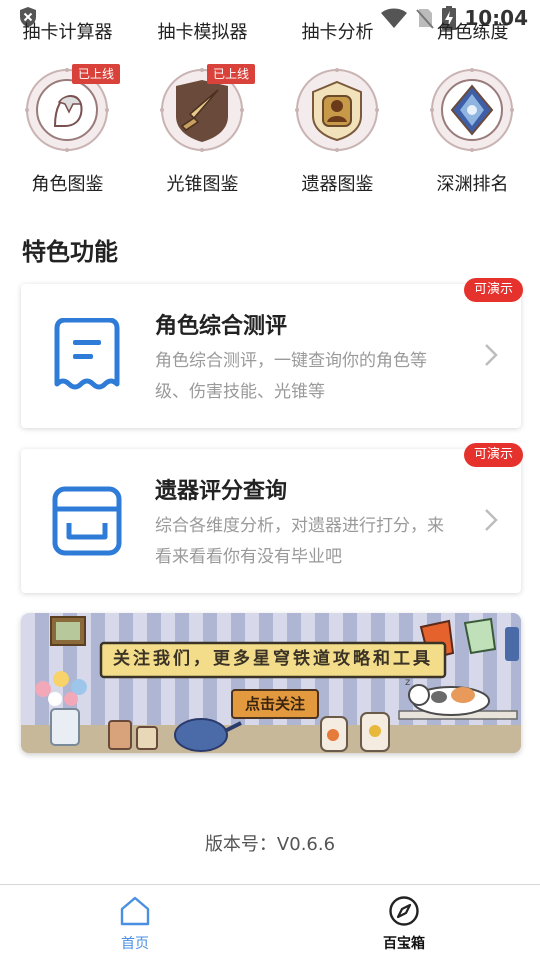 Image resolution: width=540 pixels, height=960 pixels. I want to click on guide-item-abyss-ranking: 深渊排名, so click(472, 132).